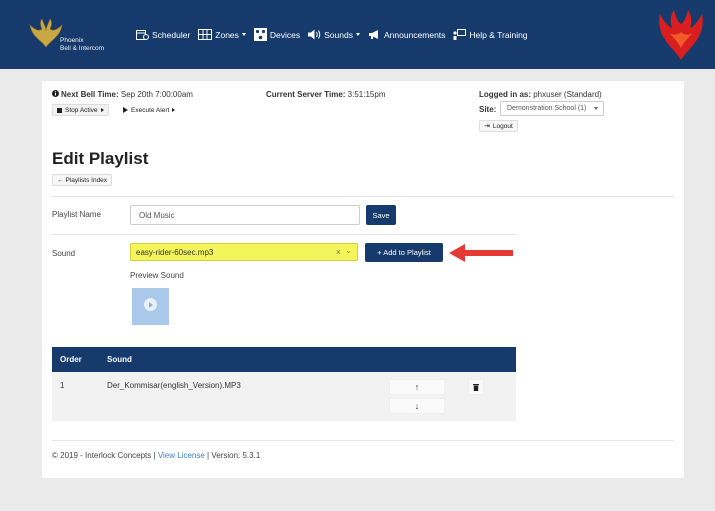 The width and height of the screenshot is (715, 511). Describe the element at coordinates (481, 253) in the screenshot. I see `red-arrow-annotation-icon` at that location.